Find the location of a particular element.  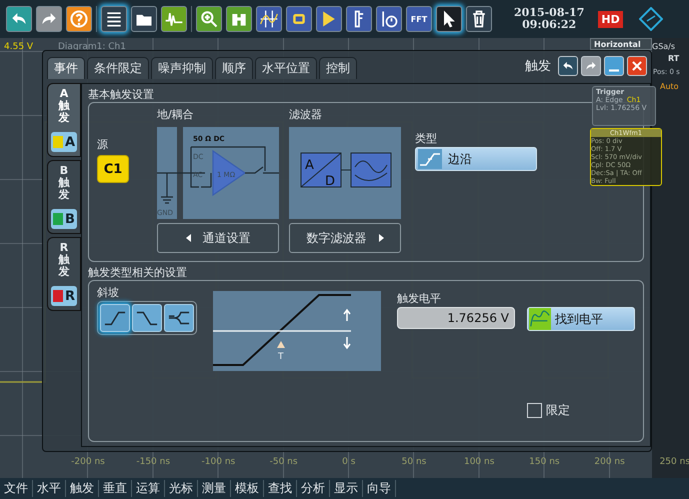

slope-diagram-drawing: T is located at coordinates (297, 331).